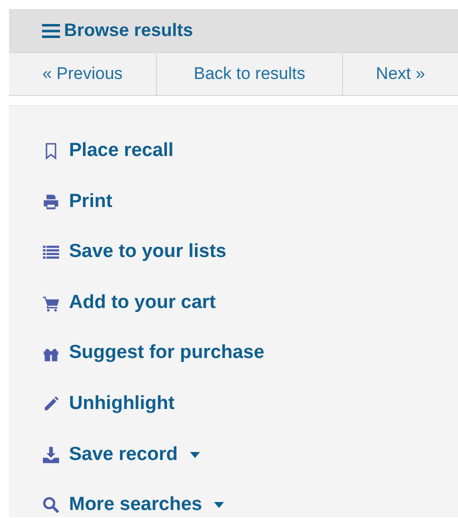  What do you see at coordinates (400, 74) in the screenshot?
I see `next-link: Next »` at bounding box center [400, 74].